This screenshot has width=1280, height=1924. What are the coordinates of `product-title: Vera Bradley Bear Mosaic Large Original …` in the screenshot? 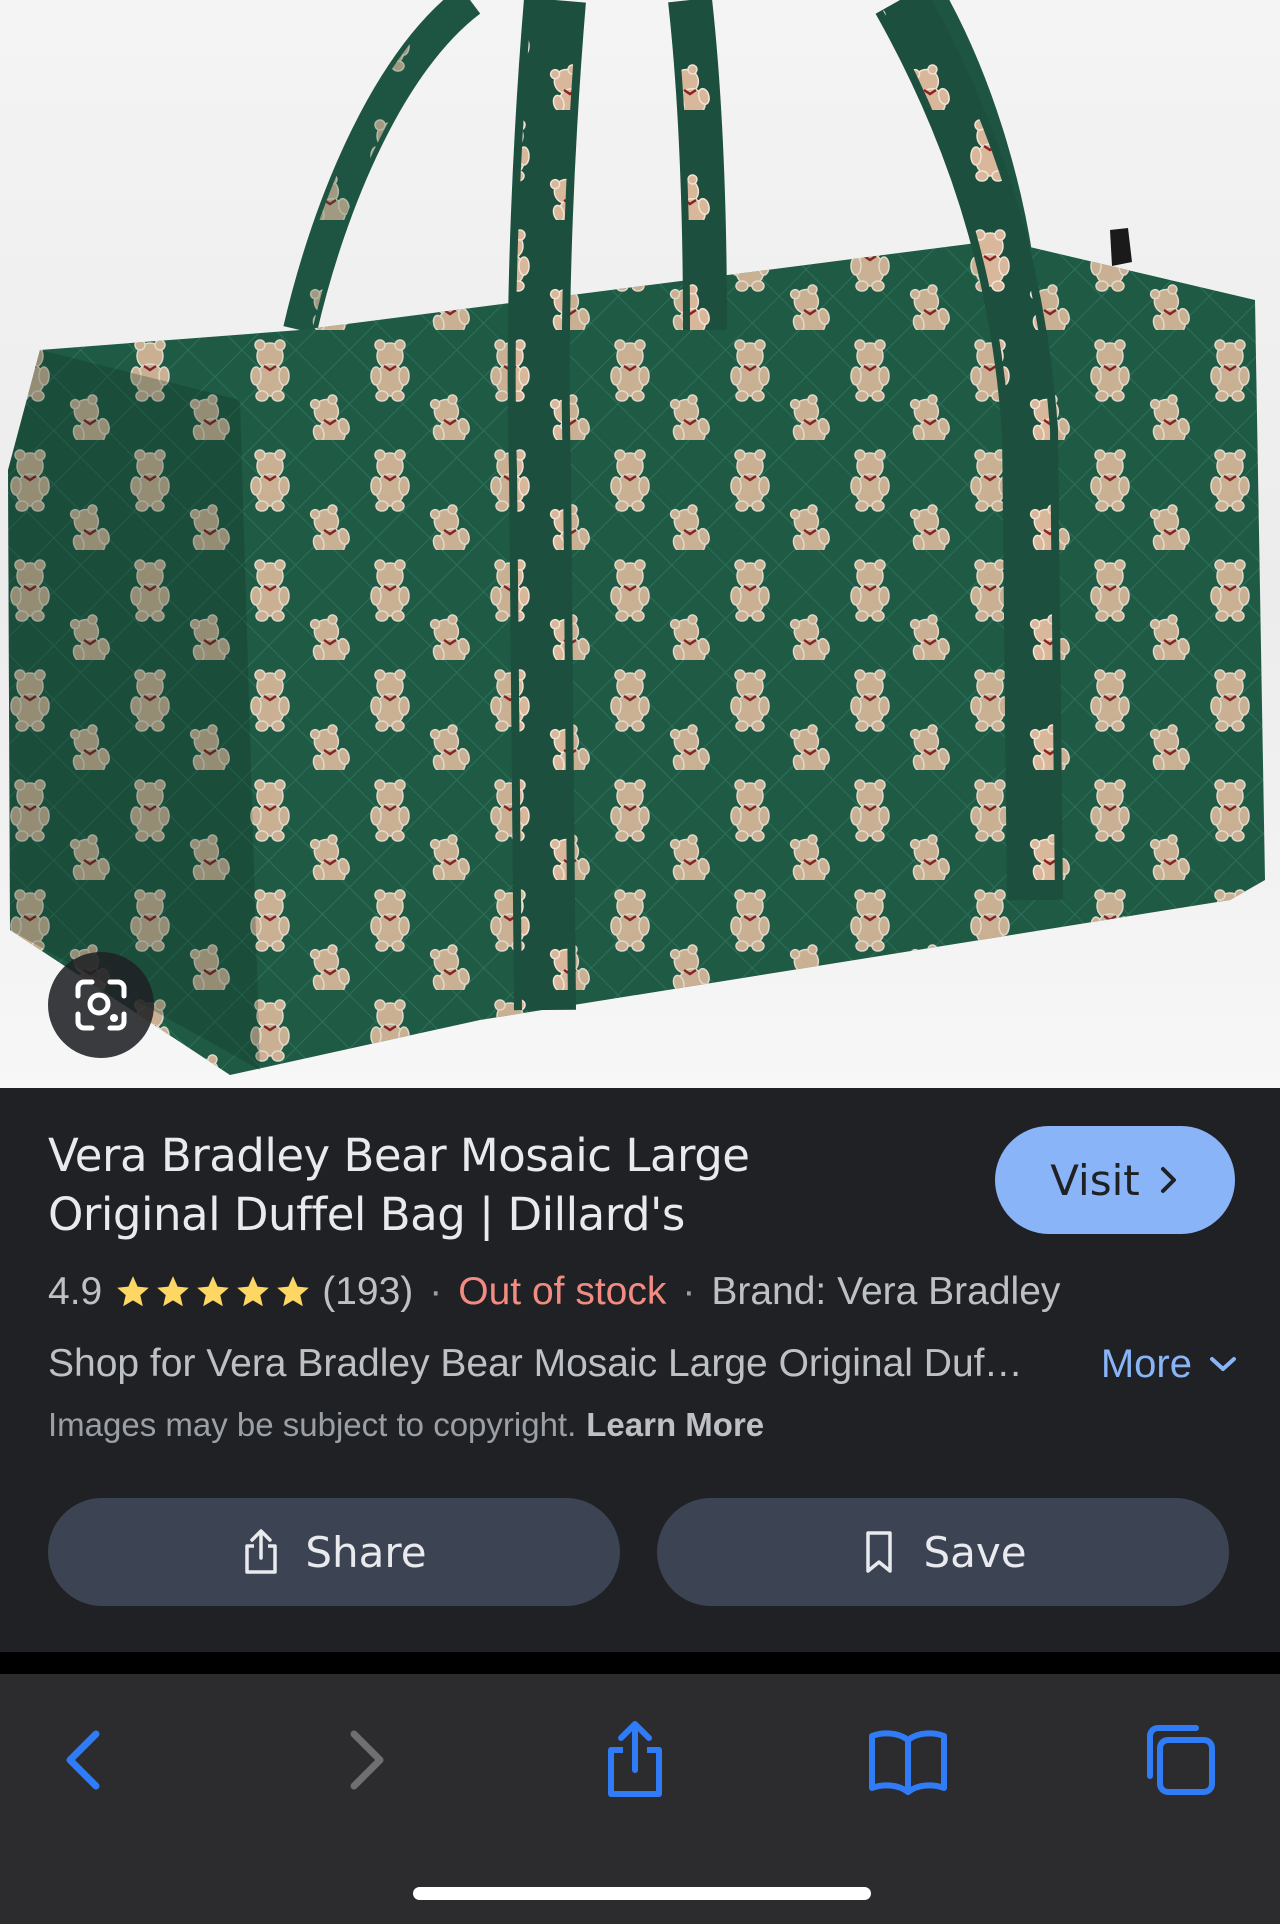 It's located at (428, 1185).